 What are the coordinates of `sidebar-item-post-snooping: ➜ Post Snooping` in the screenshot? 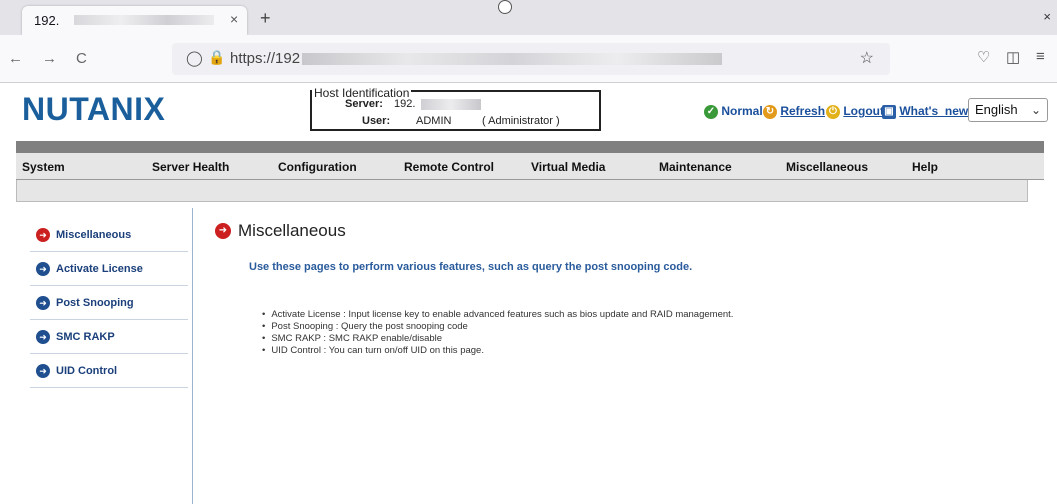 It's located at (109, 303).